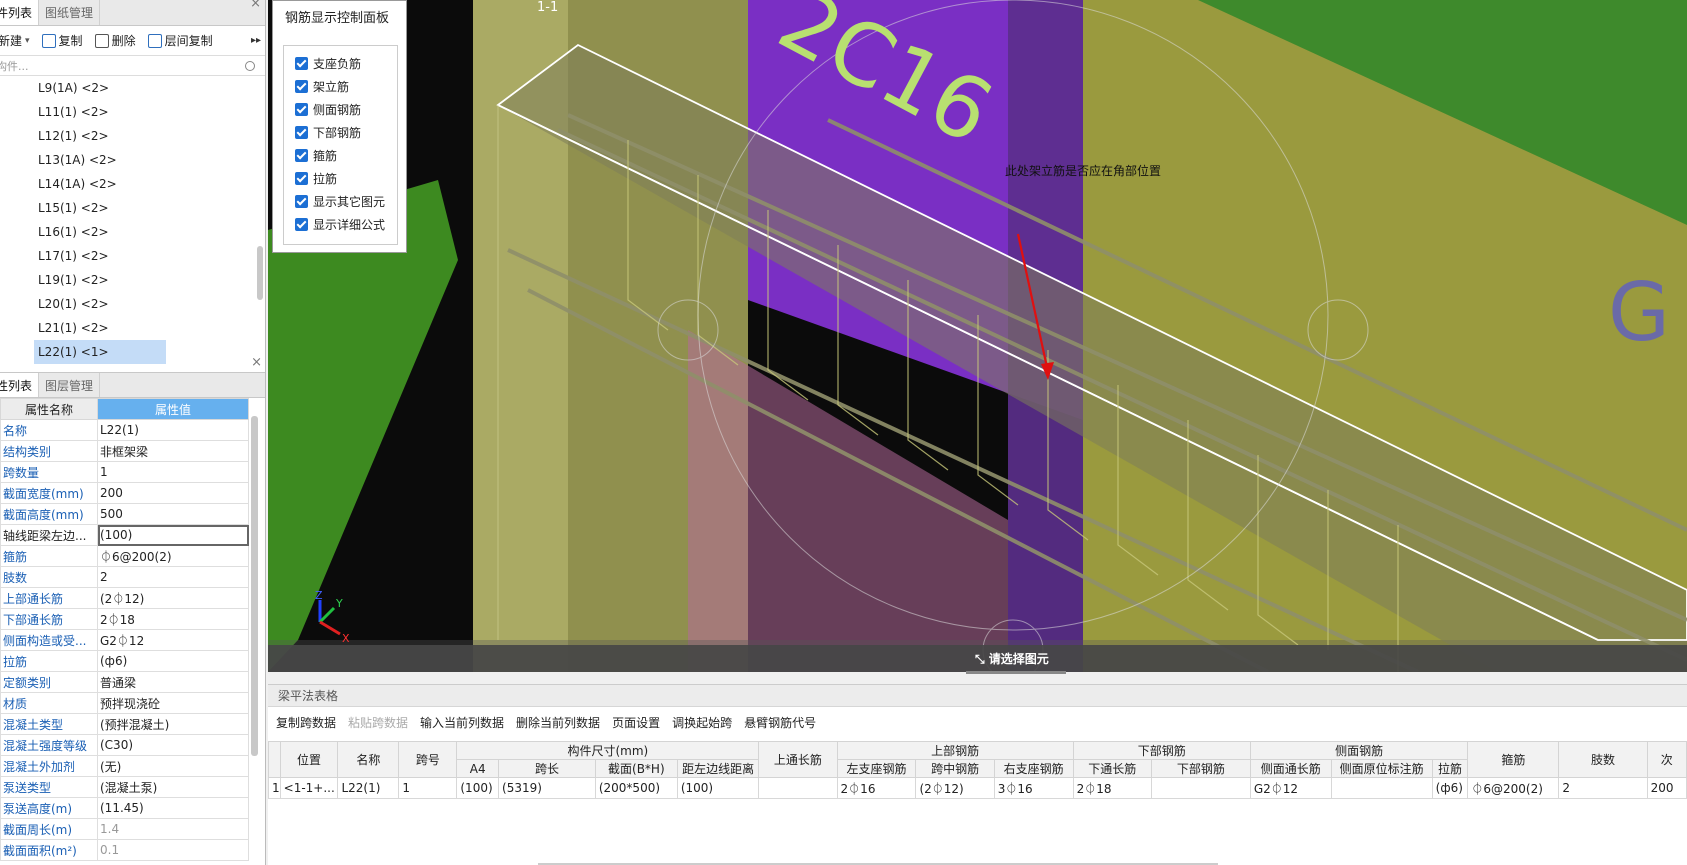  I want to click on property-value: 2, so click(173, 577).